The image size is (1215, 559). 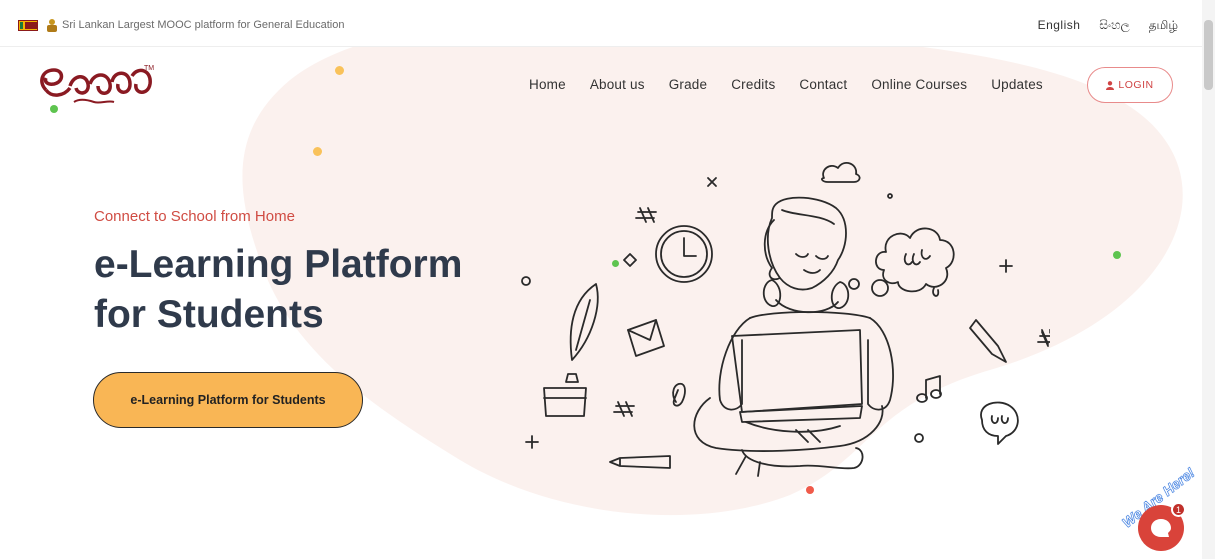 I want to click on language-switcher: English සිංහල தமிழ், so click(x=1108, y=26).